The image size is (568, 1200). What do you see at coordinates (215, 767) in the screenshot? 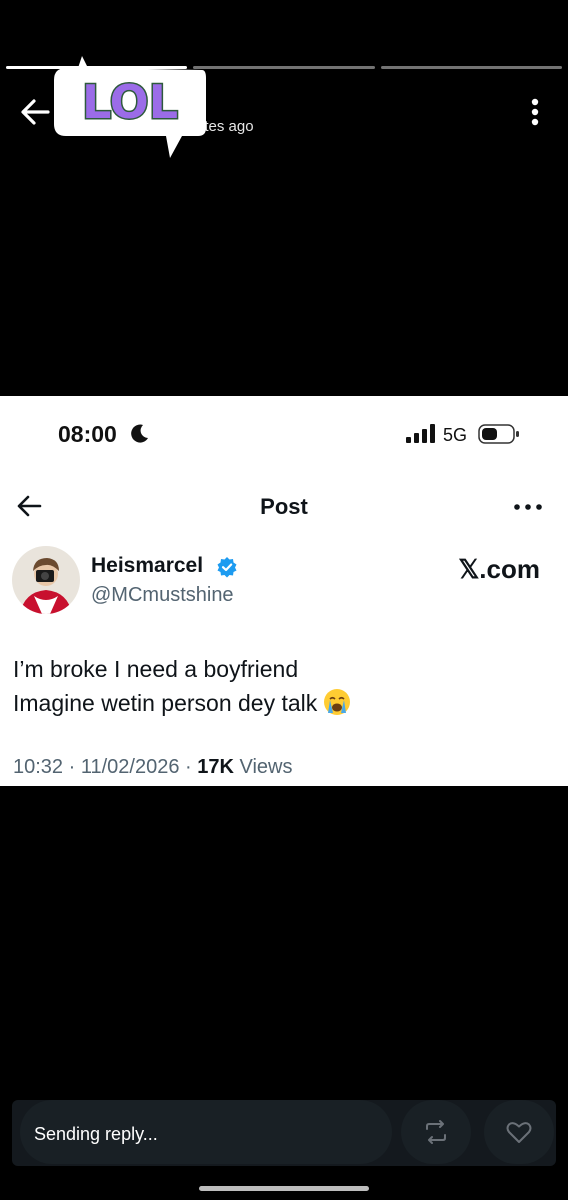
I see `views-count: 17K` at bounding box center [215, 767].